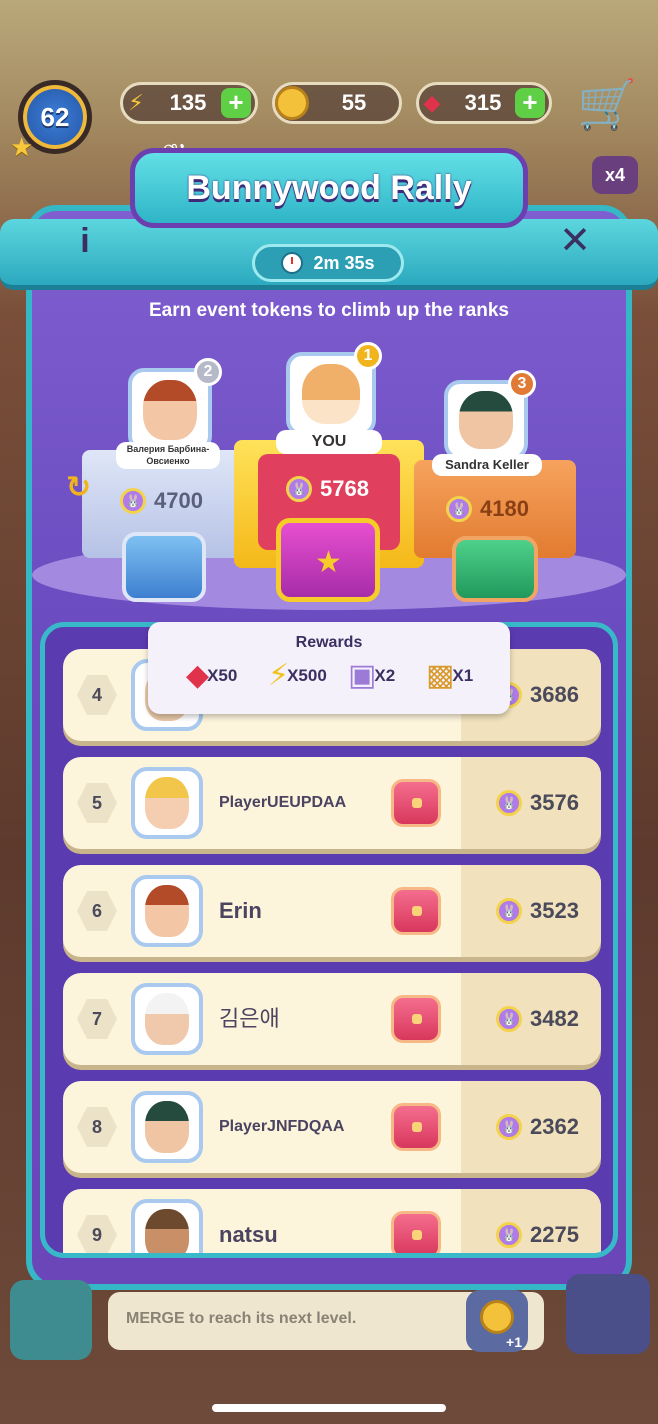 This screenshot has width=658, height=1424. I want to click on podium-second-score: 4700, so click(178, 500).